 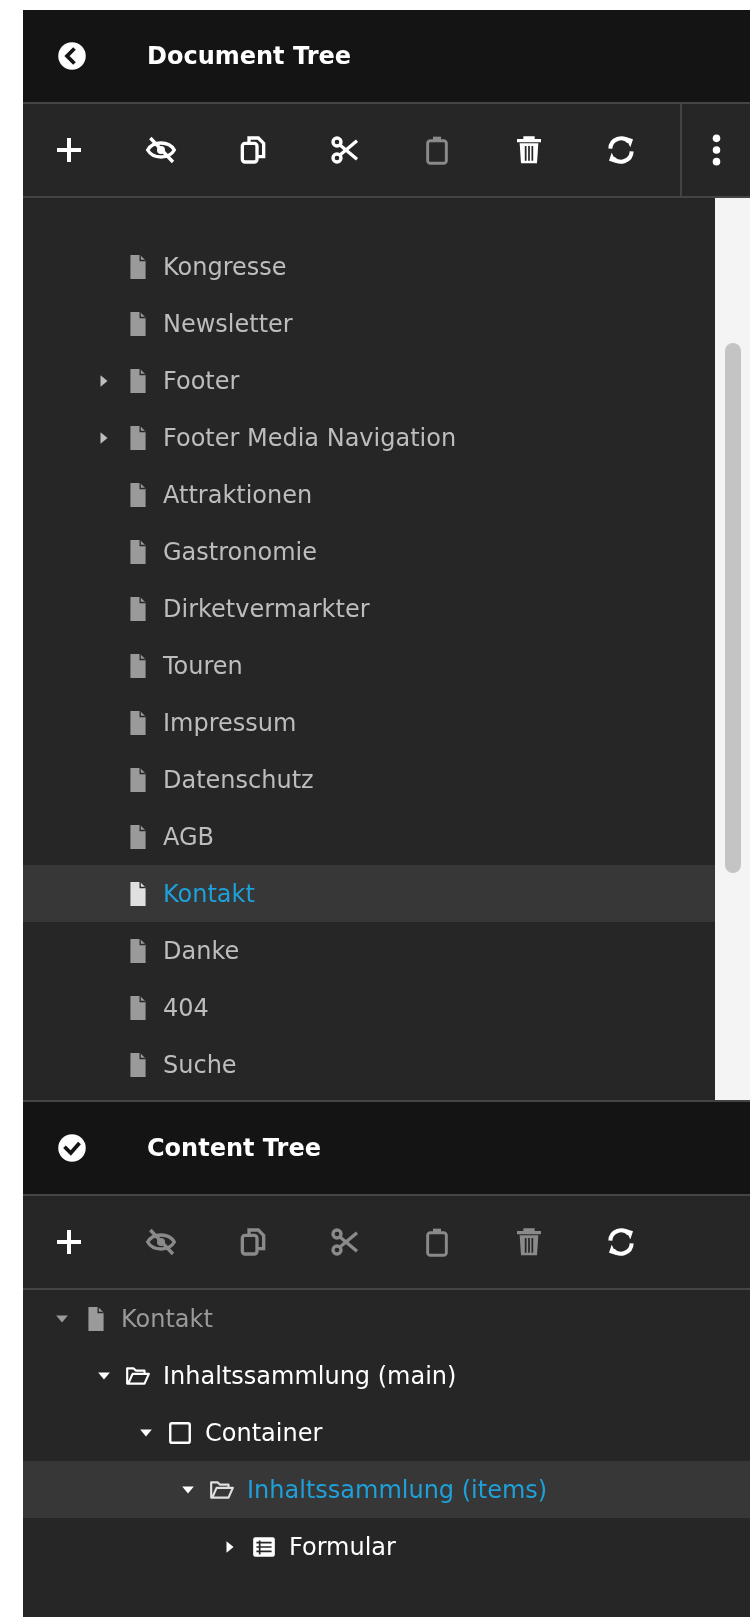 I want to click on tree-item: Inhaltssammlung (main), so click(x=386, y=1375).